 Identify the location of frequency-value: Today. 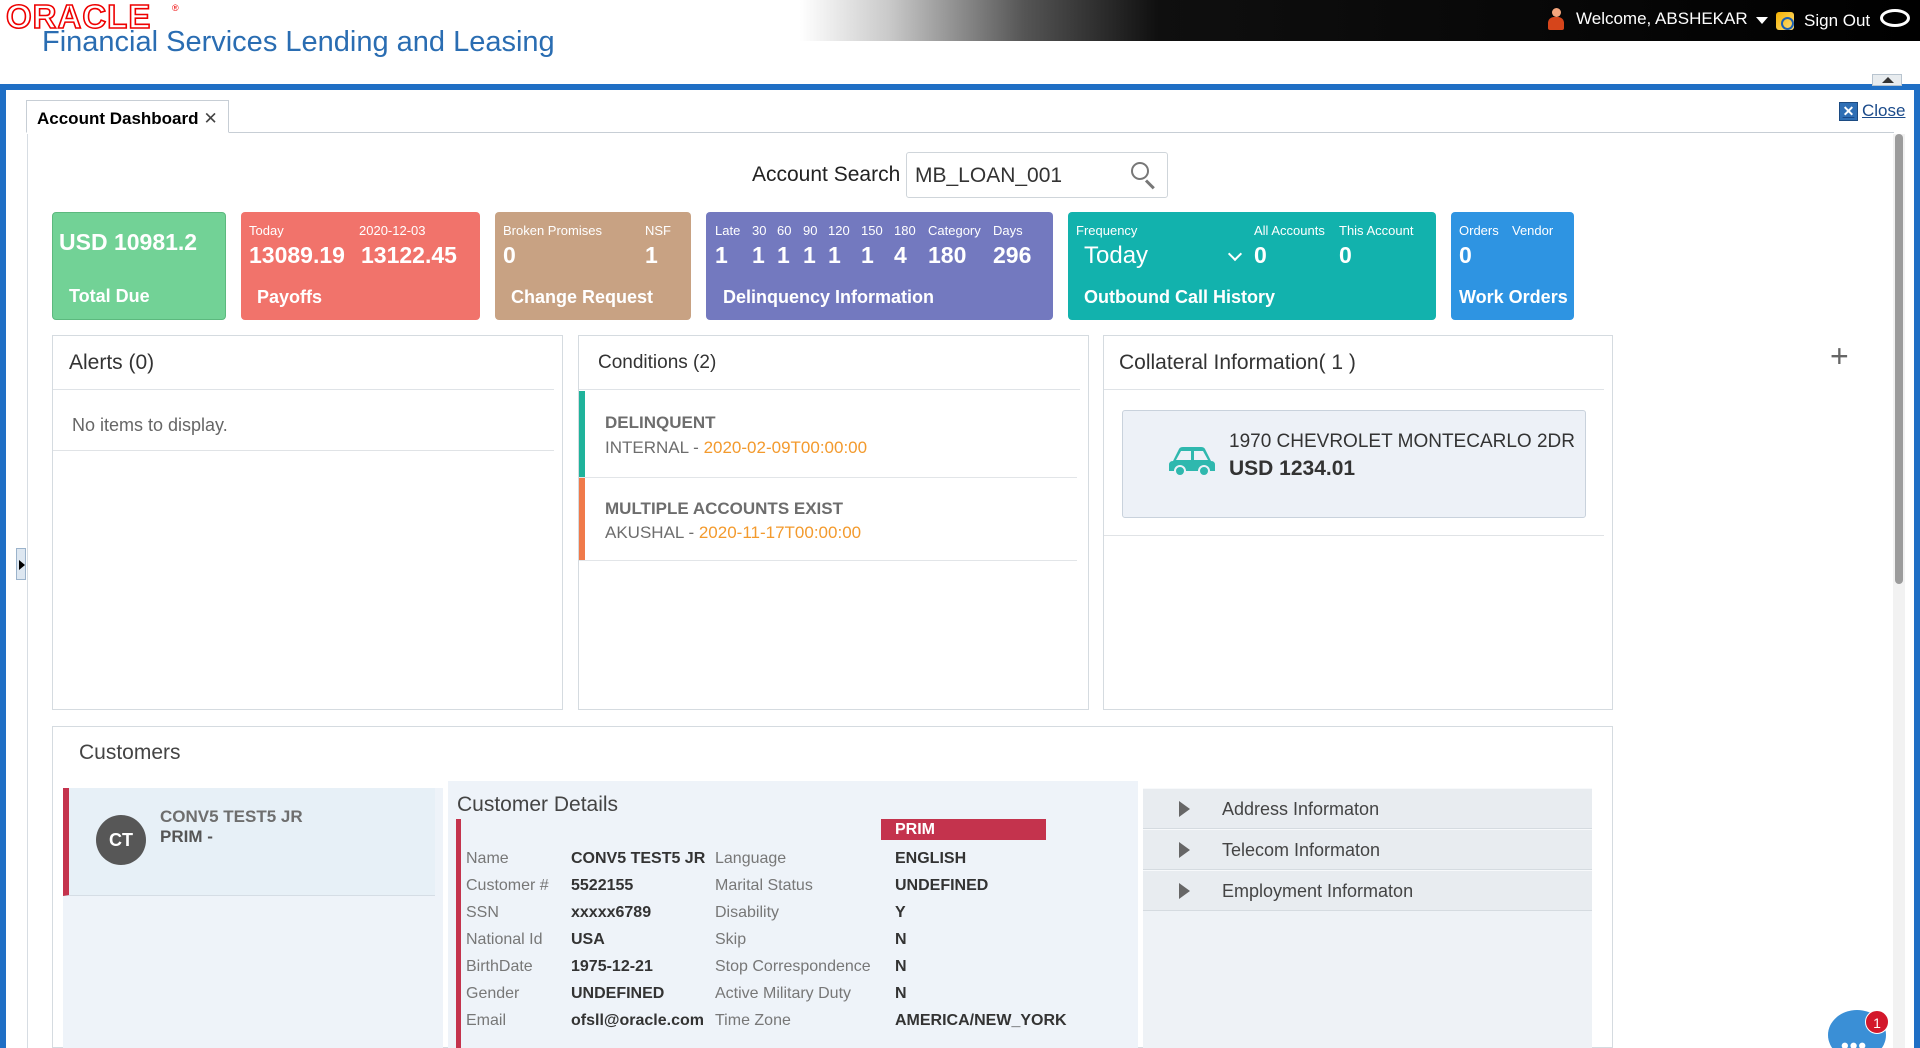
(1116, 255).